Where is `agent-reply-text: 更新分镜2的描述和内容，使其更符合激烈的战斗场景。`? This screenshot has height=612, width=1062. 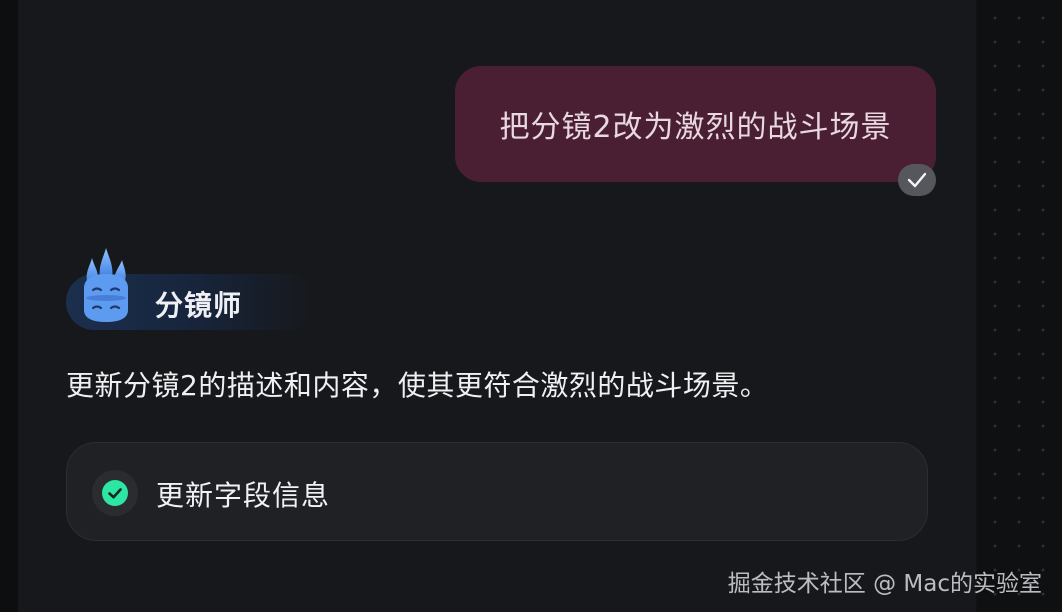 agent-reply-text: 更新分镜2的描述和内容，使其更符合激烈的战斗场景。 is located at coordinates (417, 385).